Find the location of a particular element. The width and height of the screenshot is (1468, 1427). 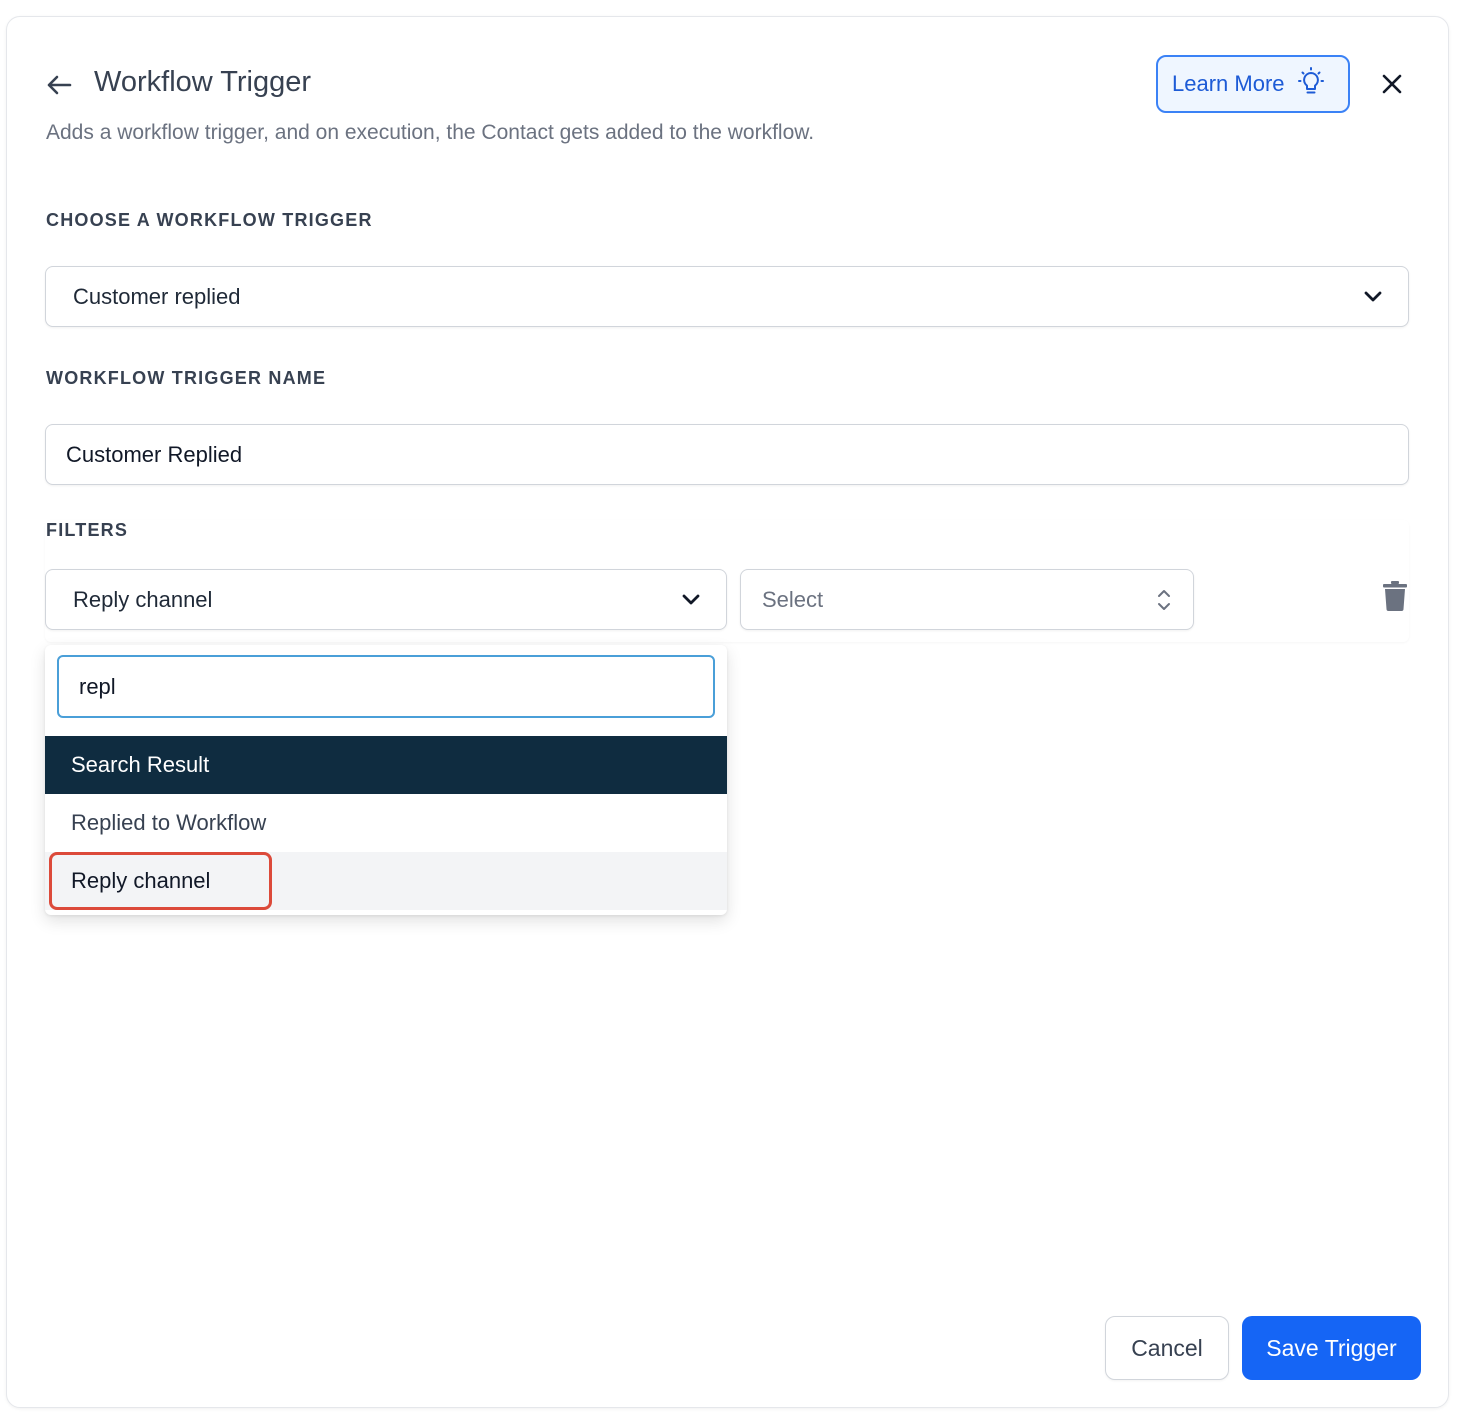

save-trigger-button: Save Trigger is located at coordinates (1331, 1348).